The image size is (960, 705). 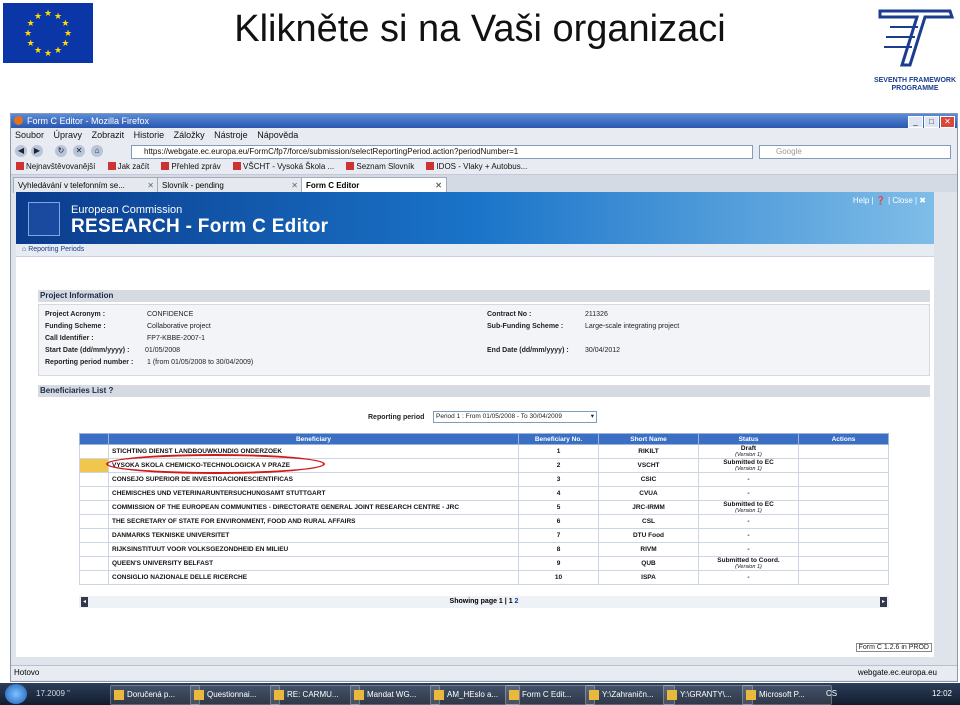 What do you see at coordinates (79, 151) in the screenshot?
I see `stop-icon: ✕` at bounding box center [79, 151].